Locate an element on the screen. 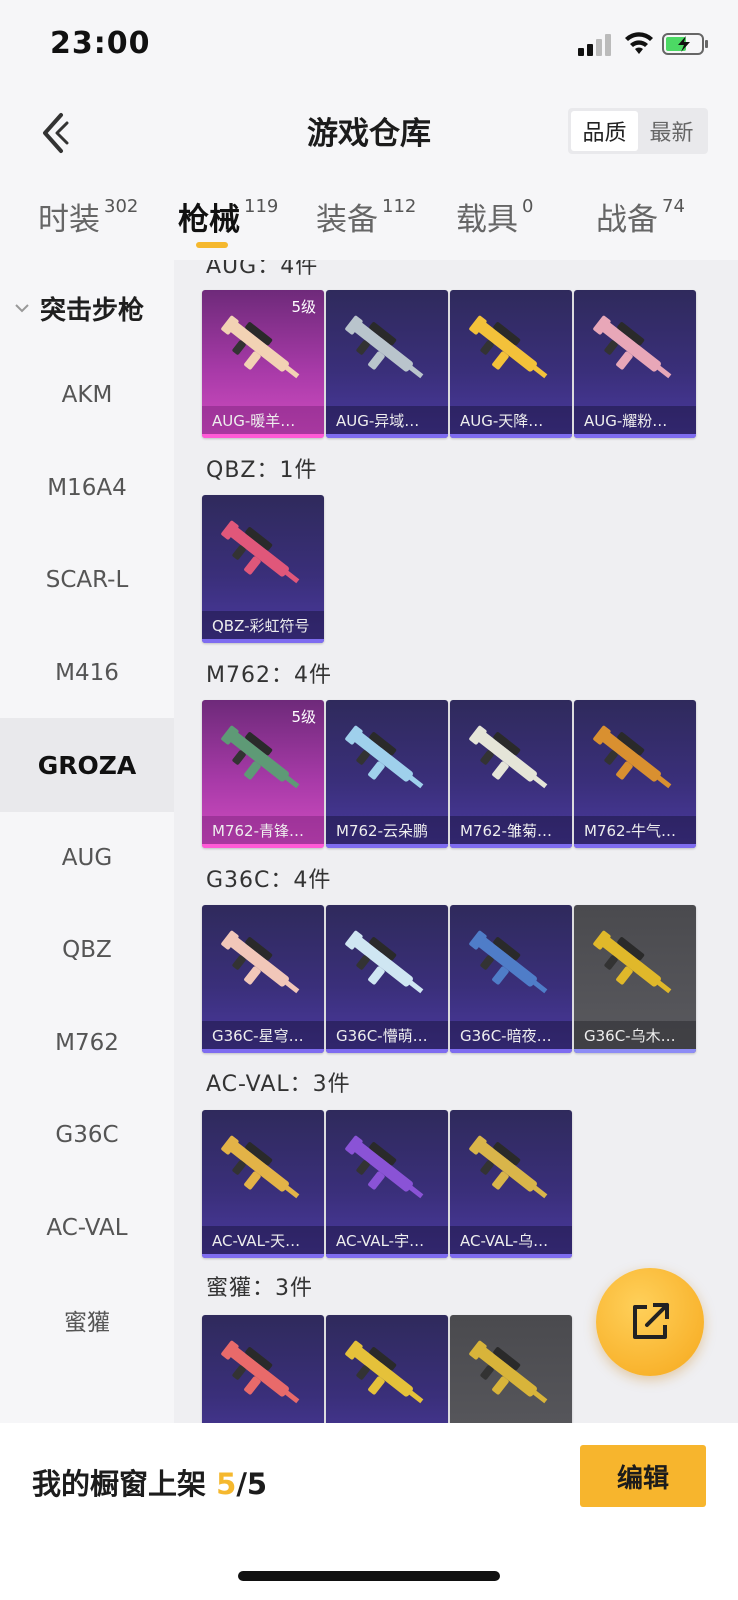  tab-label: 战备 is located at coordinates (627, 220).